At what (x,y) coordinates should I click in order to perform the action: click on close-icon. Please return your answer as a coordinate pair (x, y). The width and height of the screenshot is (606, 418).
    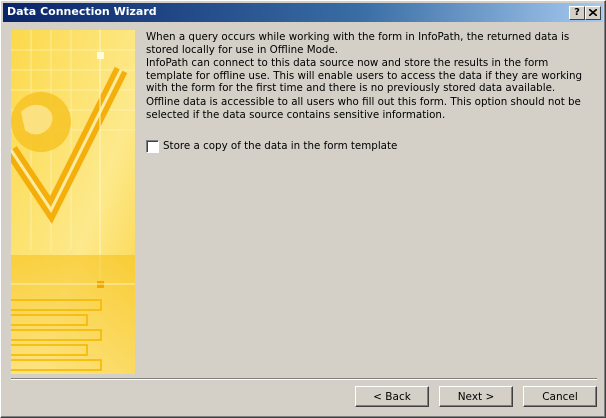
    Looking at the image, I should click on (593, 12).